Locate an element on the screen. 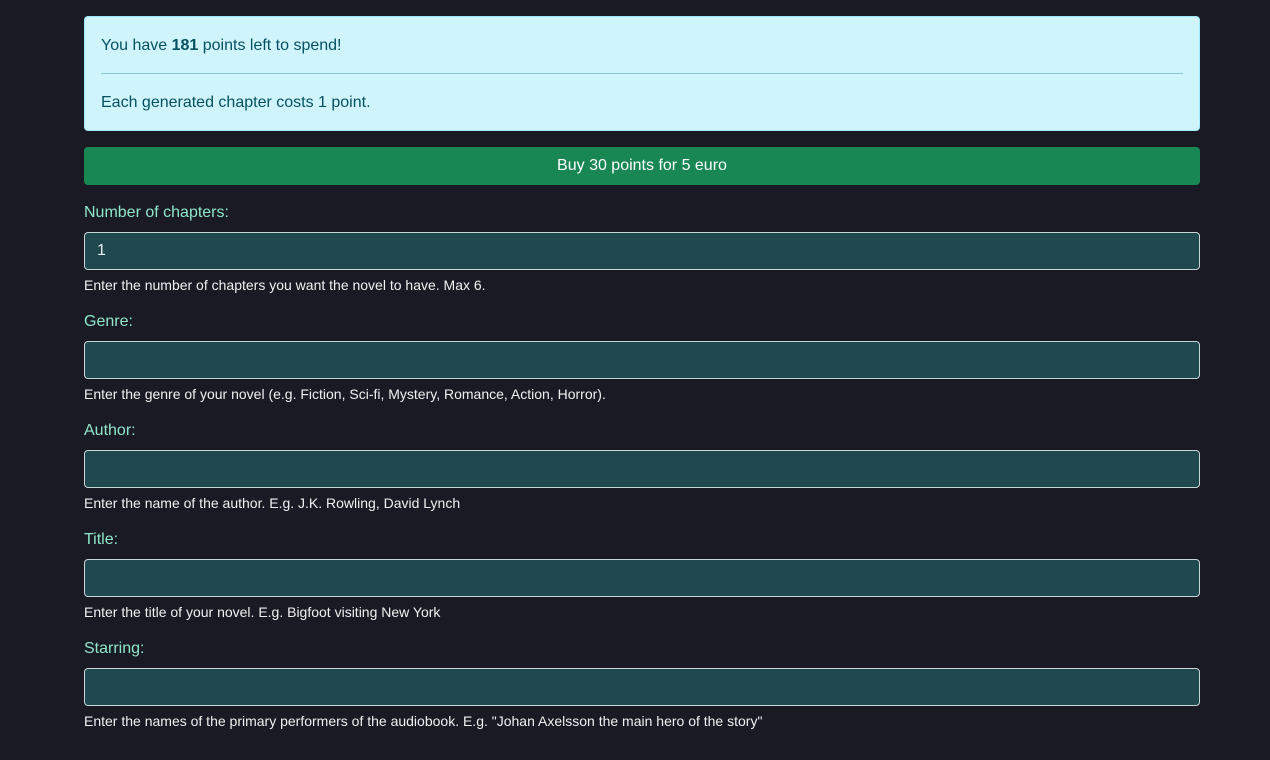  chapters-input is located at coordinates (642, 251).